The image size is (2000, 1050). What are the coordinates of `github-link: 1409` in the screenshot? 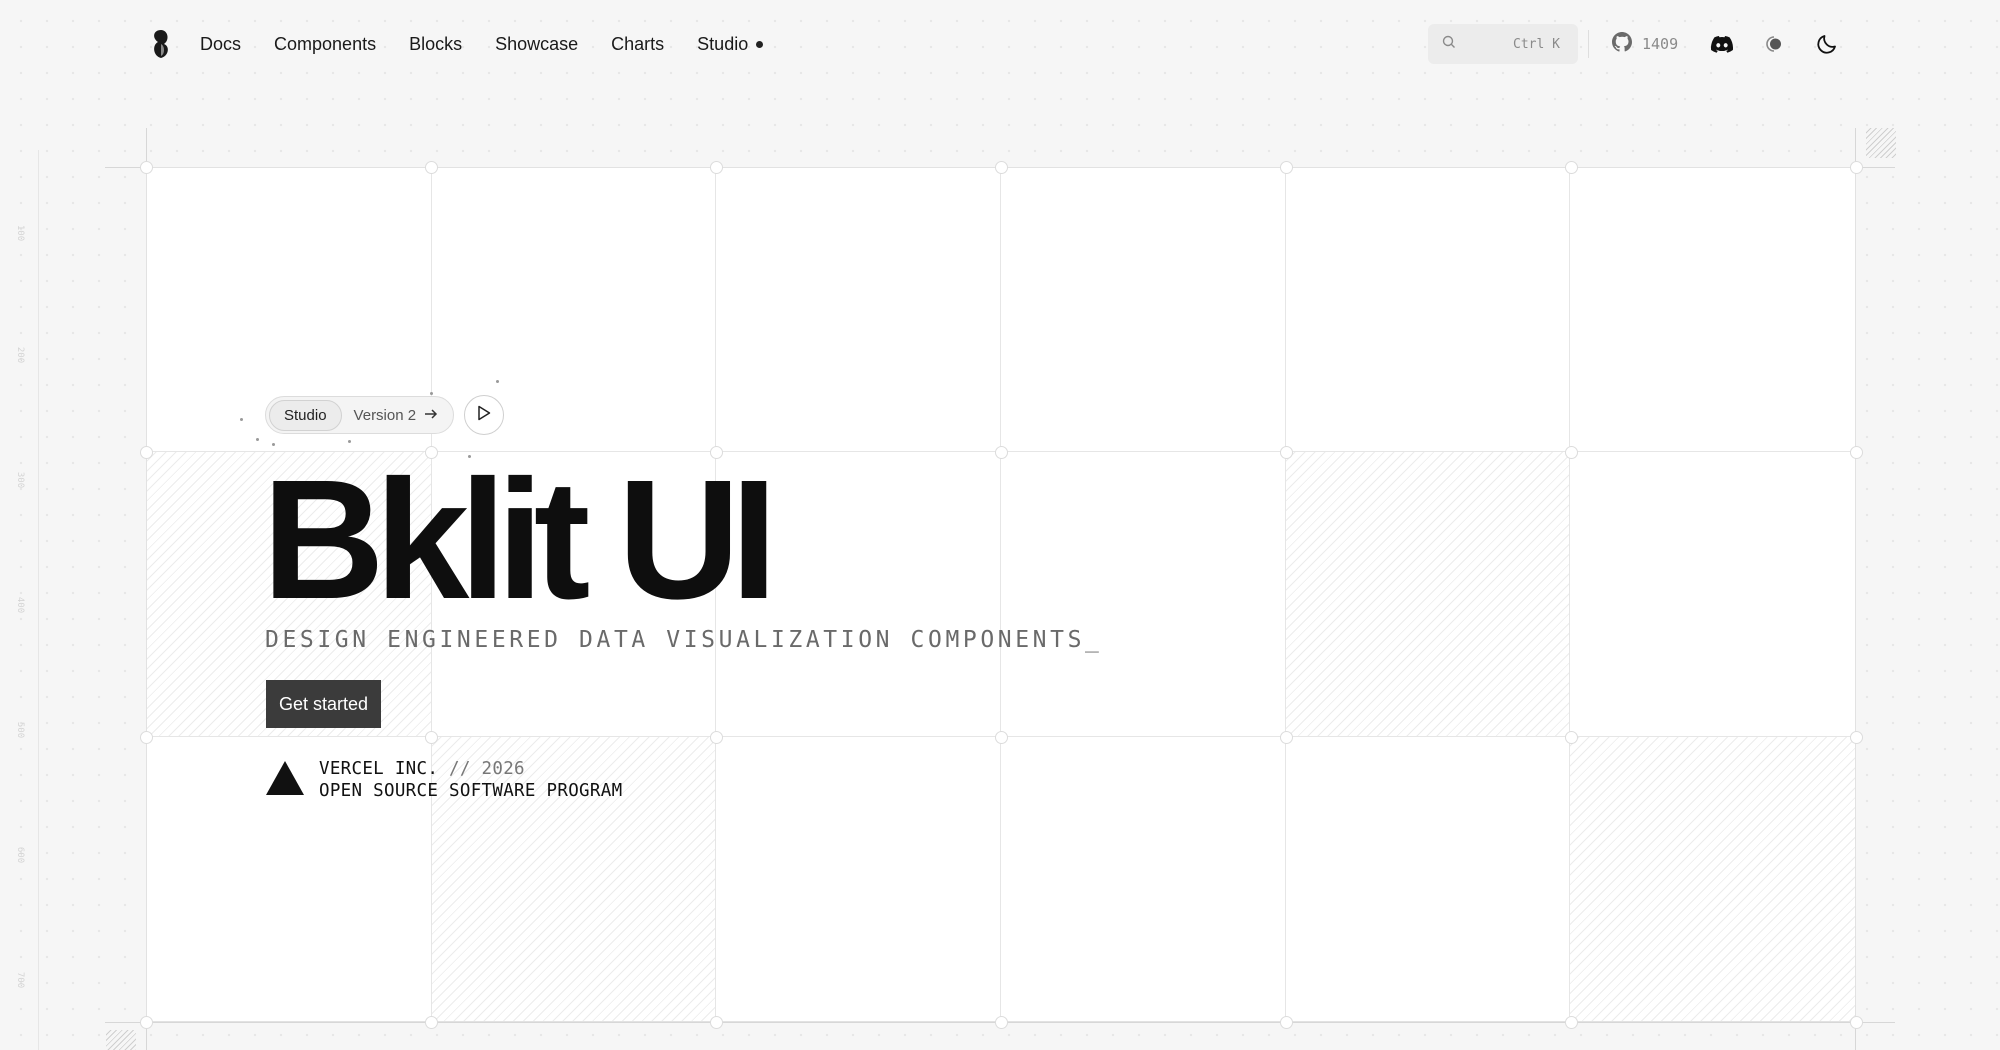 It's located at (1645, 44).